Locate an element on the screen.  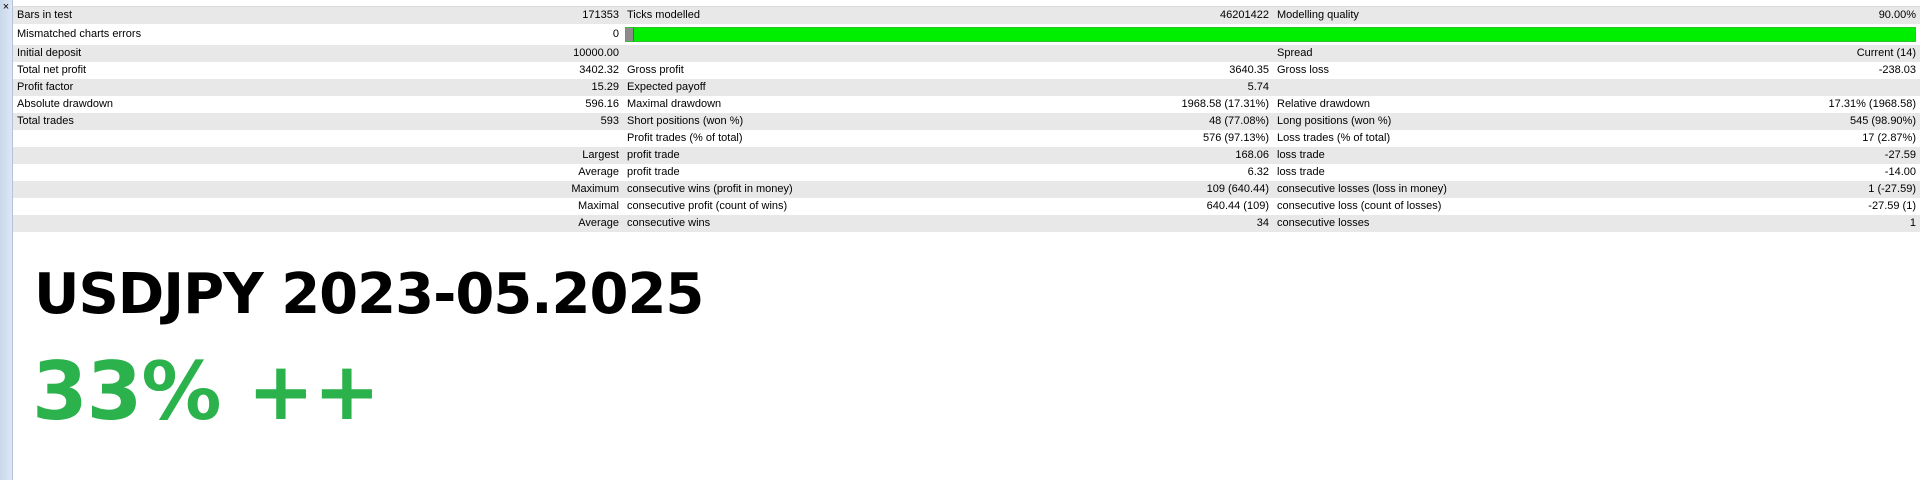
table-cell-label: consecutive losses (loss in money) is located at coordinates (1523, 189).